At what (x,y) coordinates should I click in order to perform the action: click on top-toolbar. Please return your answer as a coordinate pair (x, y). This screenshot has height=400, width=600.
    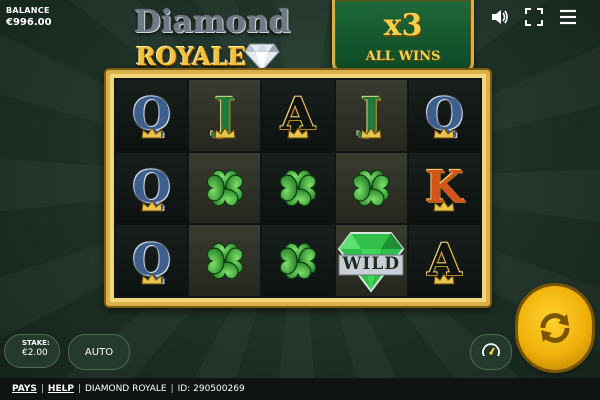
    Looking at the image, I should click on (534, 17).